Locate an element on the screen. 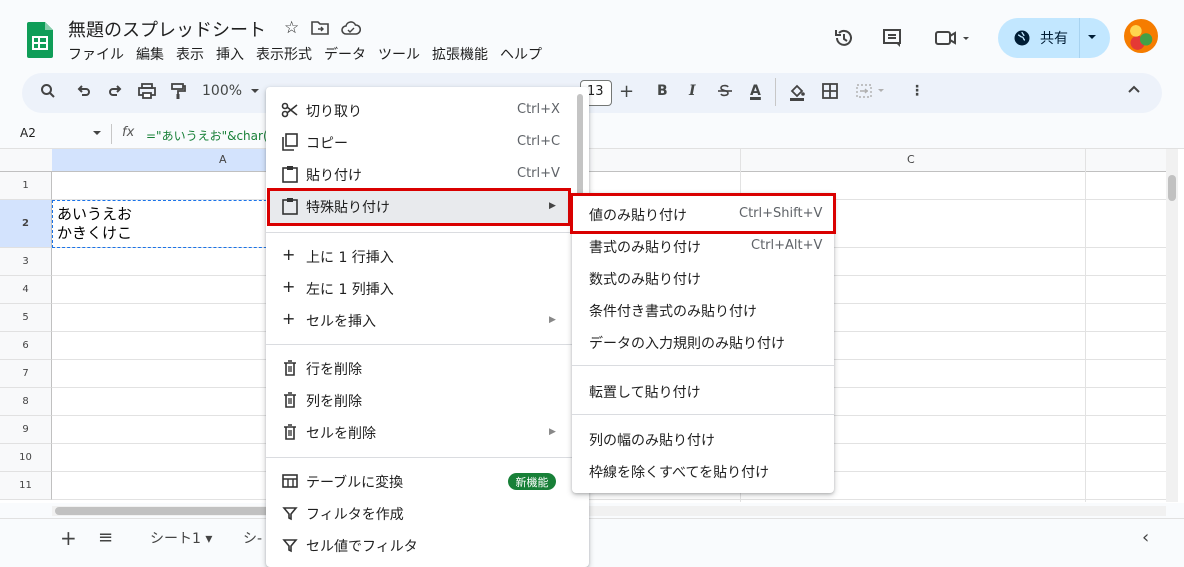 This screenshot has height=567, width=1184. bold-button: B is located at coordinates (662, 91).